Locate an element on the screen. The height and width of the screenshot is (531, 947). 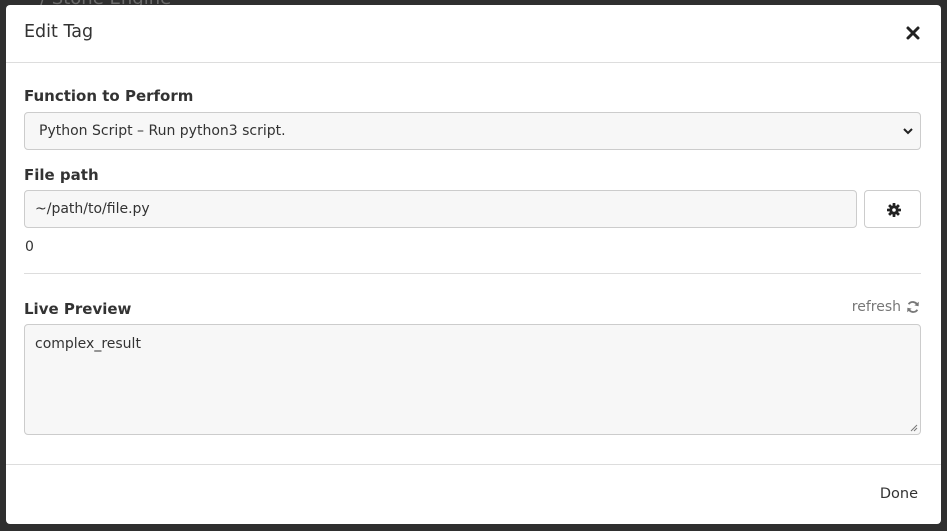
function-label: Function to Perform is located at coordinates (109, 96).